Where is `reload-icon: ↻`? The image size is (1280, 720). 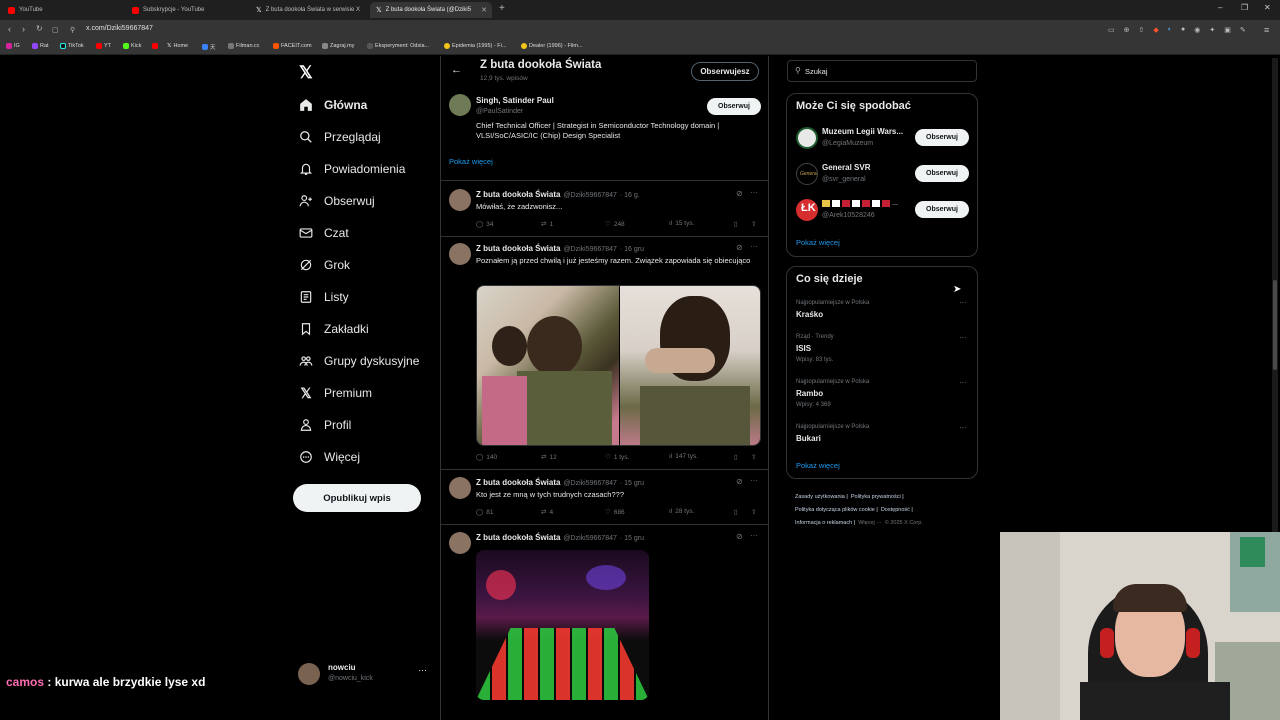 reload-icon: ↻ is located at coordinates (39, 28).